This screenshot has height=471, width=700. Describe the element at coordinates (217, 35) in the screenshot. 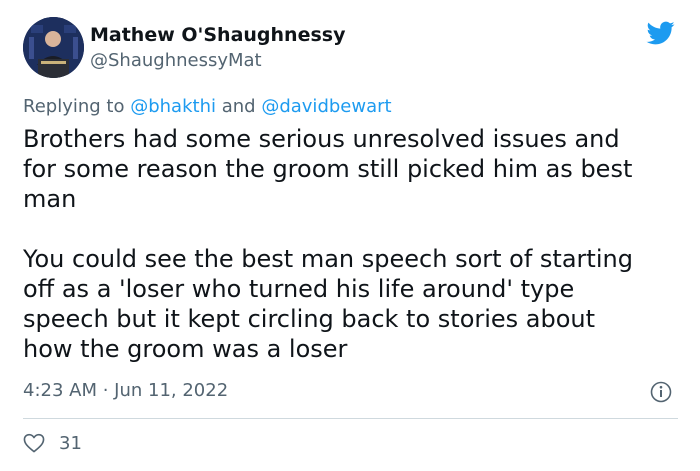

I see `author-name: Mathew O'Shaughnessy` at that location.